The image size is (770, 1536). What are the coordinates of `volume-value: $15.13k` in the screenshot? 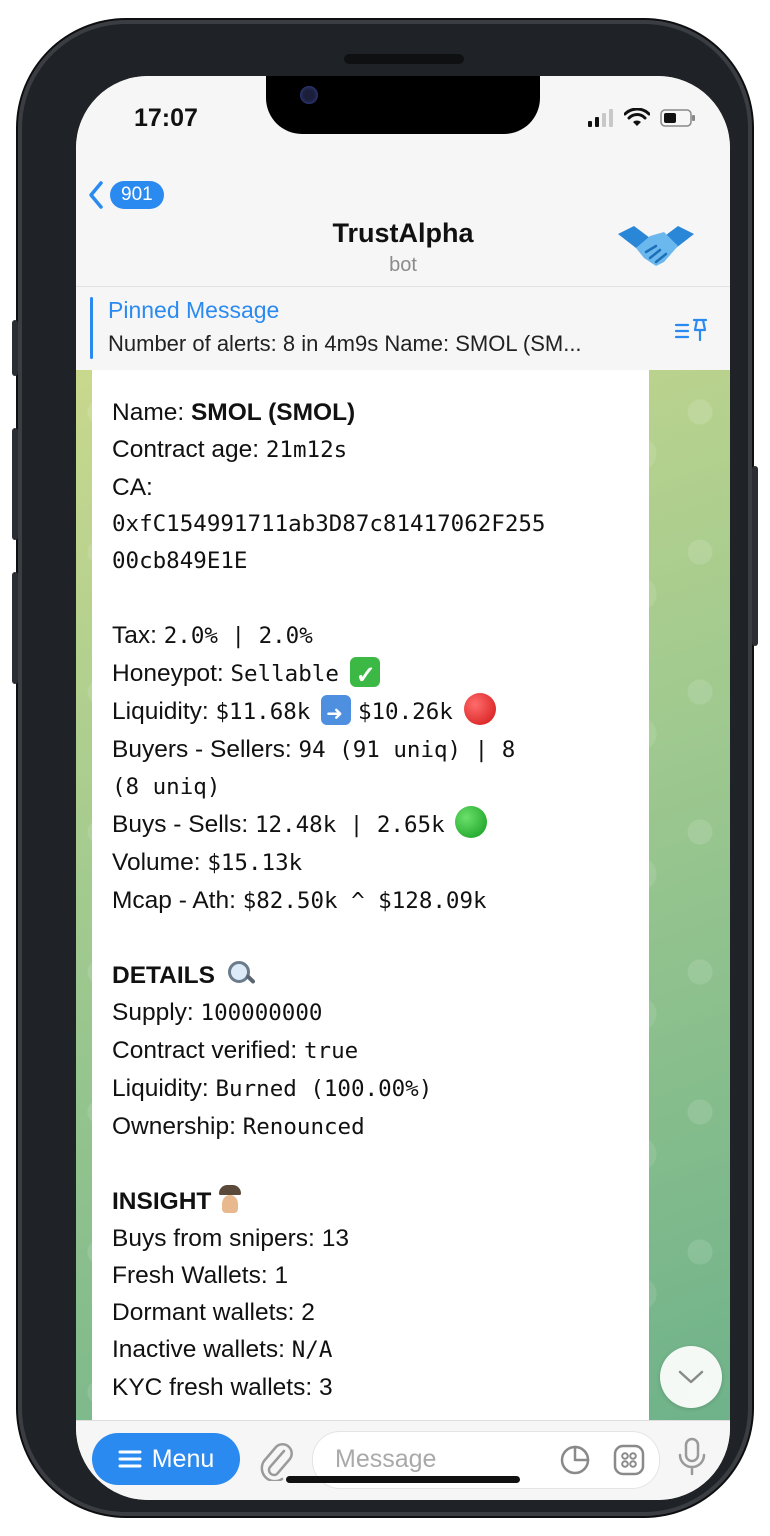 It's located at (255, 863).